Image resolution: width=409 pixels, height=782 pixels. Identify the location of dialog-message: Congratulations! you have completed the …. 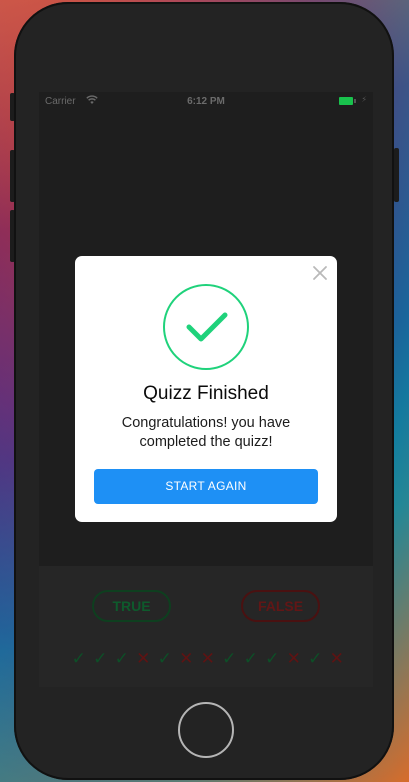
(206, 432).